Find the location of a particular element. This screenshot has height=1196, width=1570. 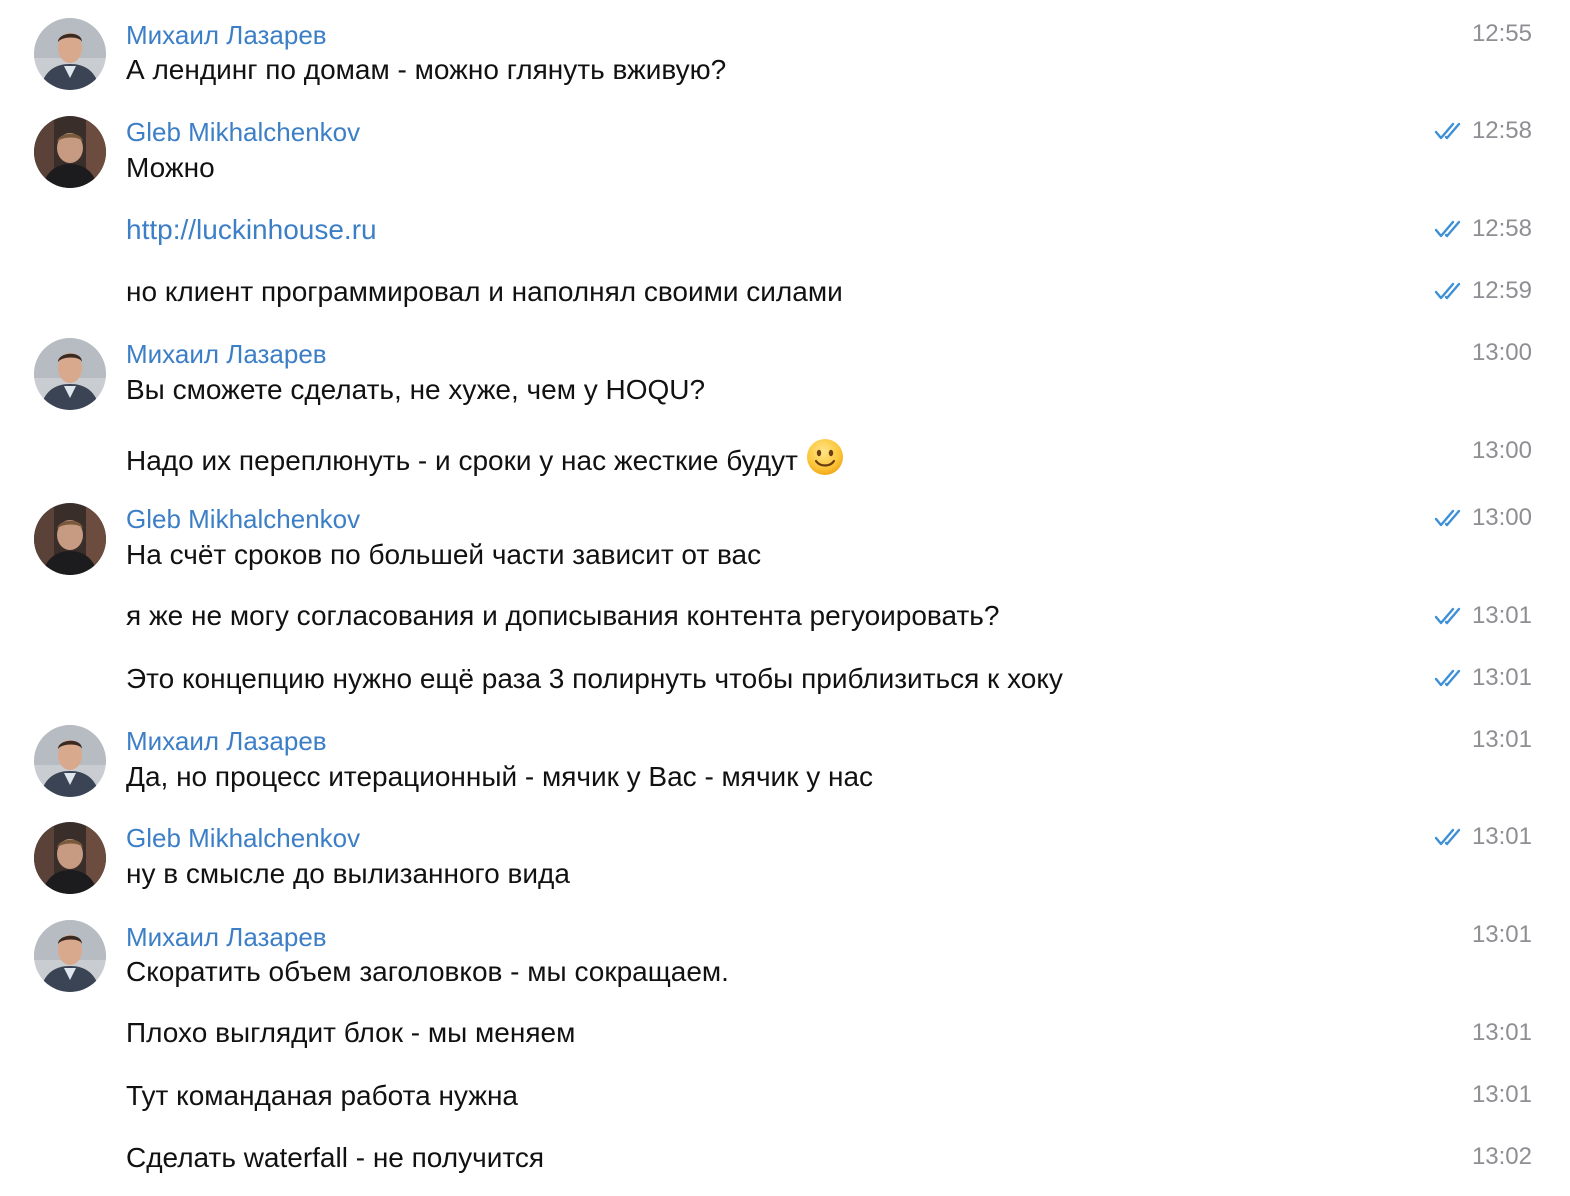

message-time: 13:02 is located at coordinates (1501, 1156).